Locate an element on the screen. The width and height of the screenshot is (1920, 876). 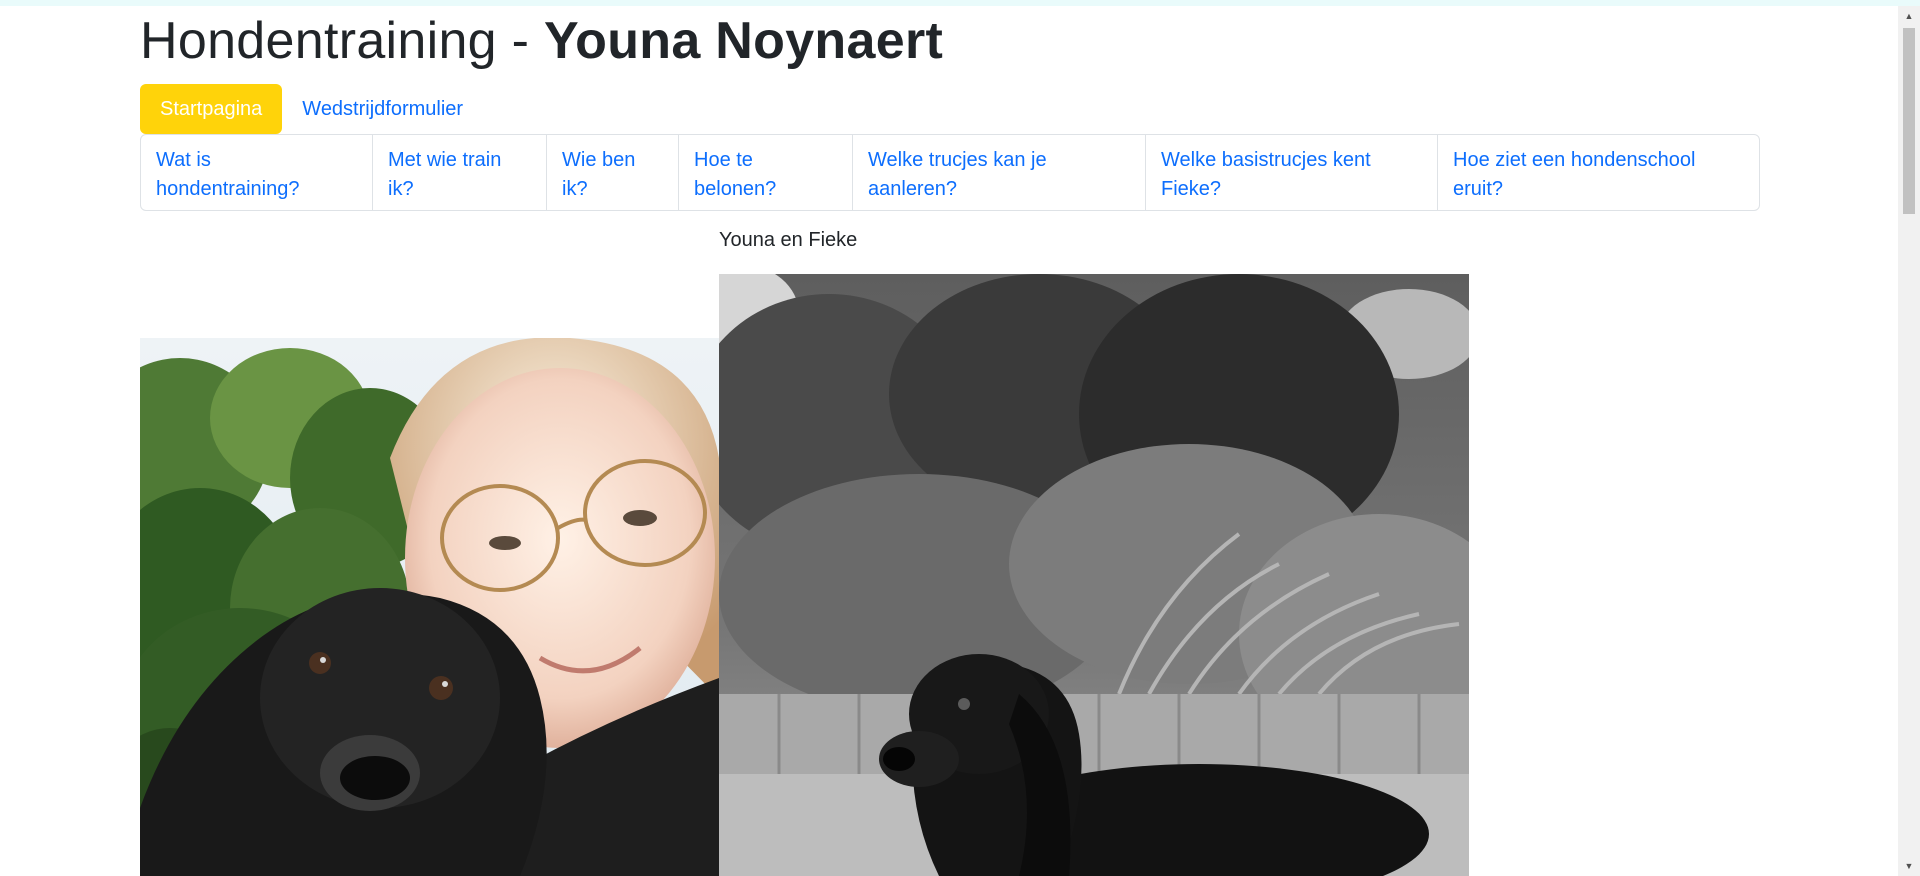
nav-pill-startpagina: Startpagina is located at coordinates (211, 109).